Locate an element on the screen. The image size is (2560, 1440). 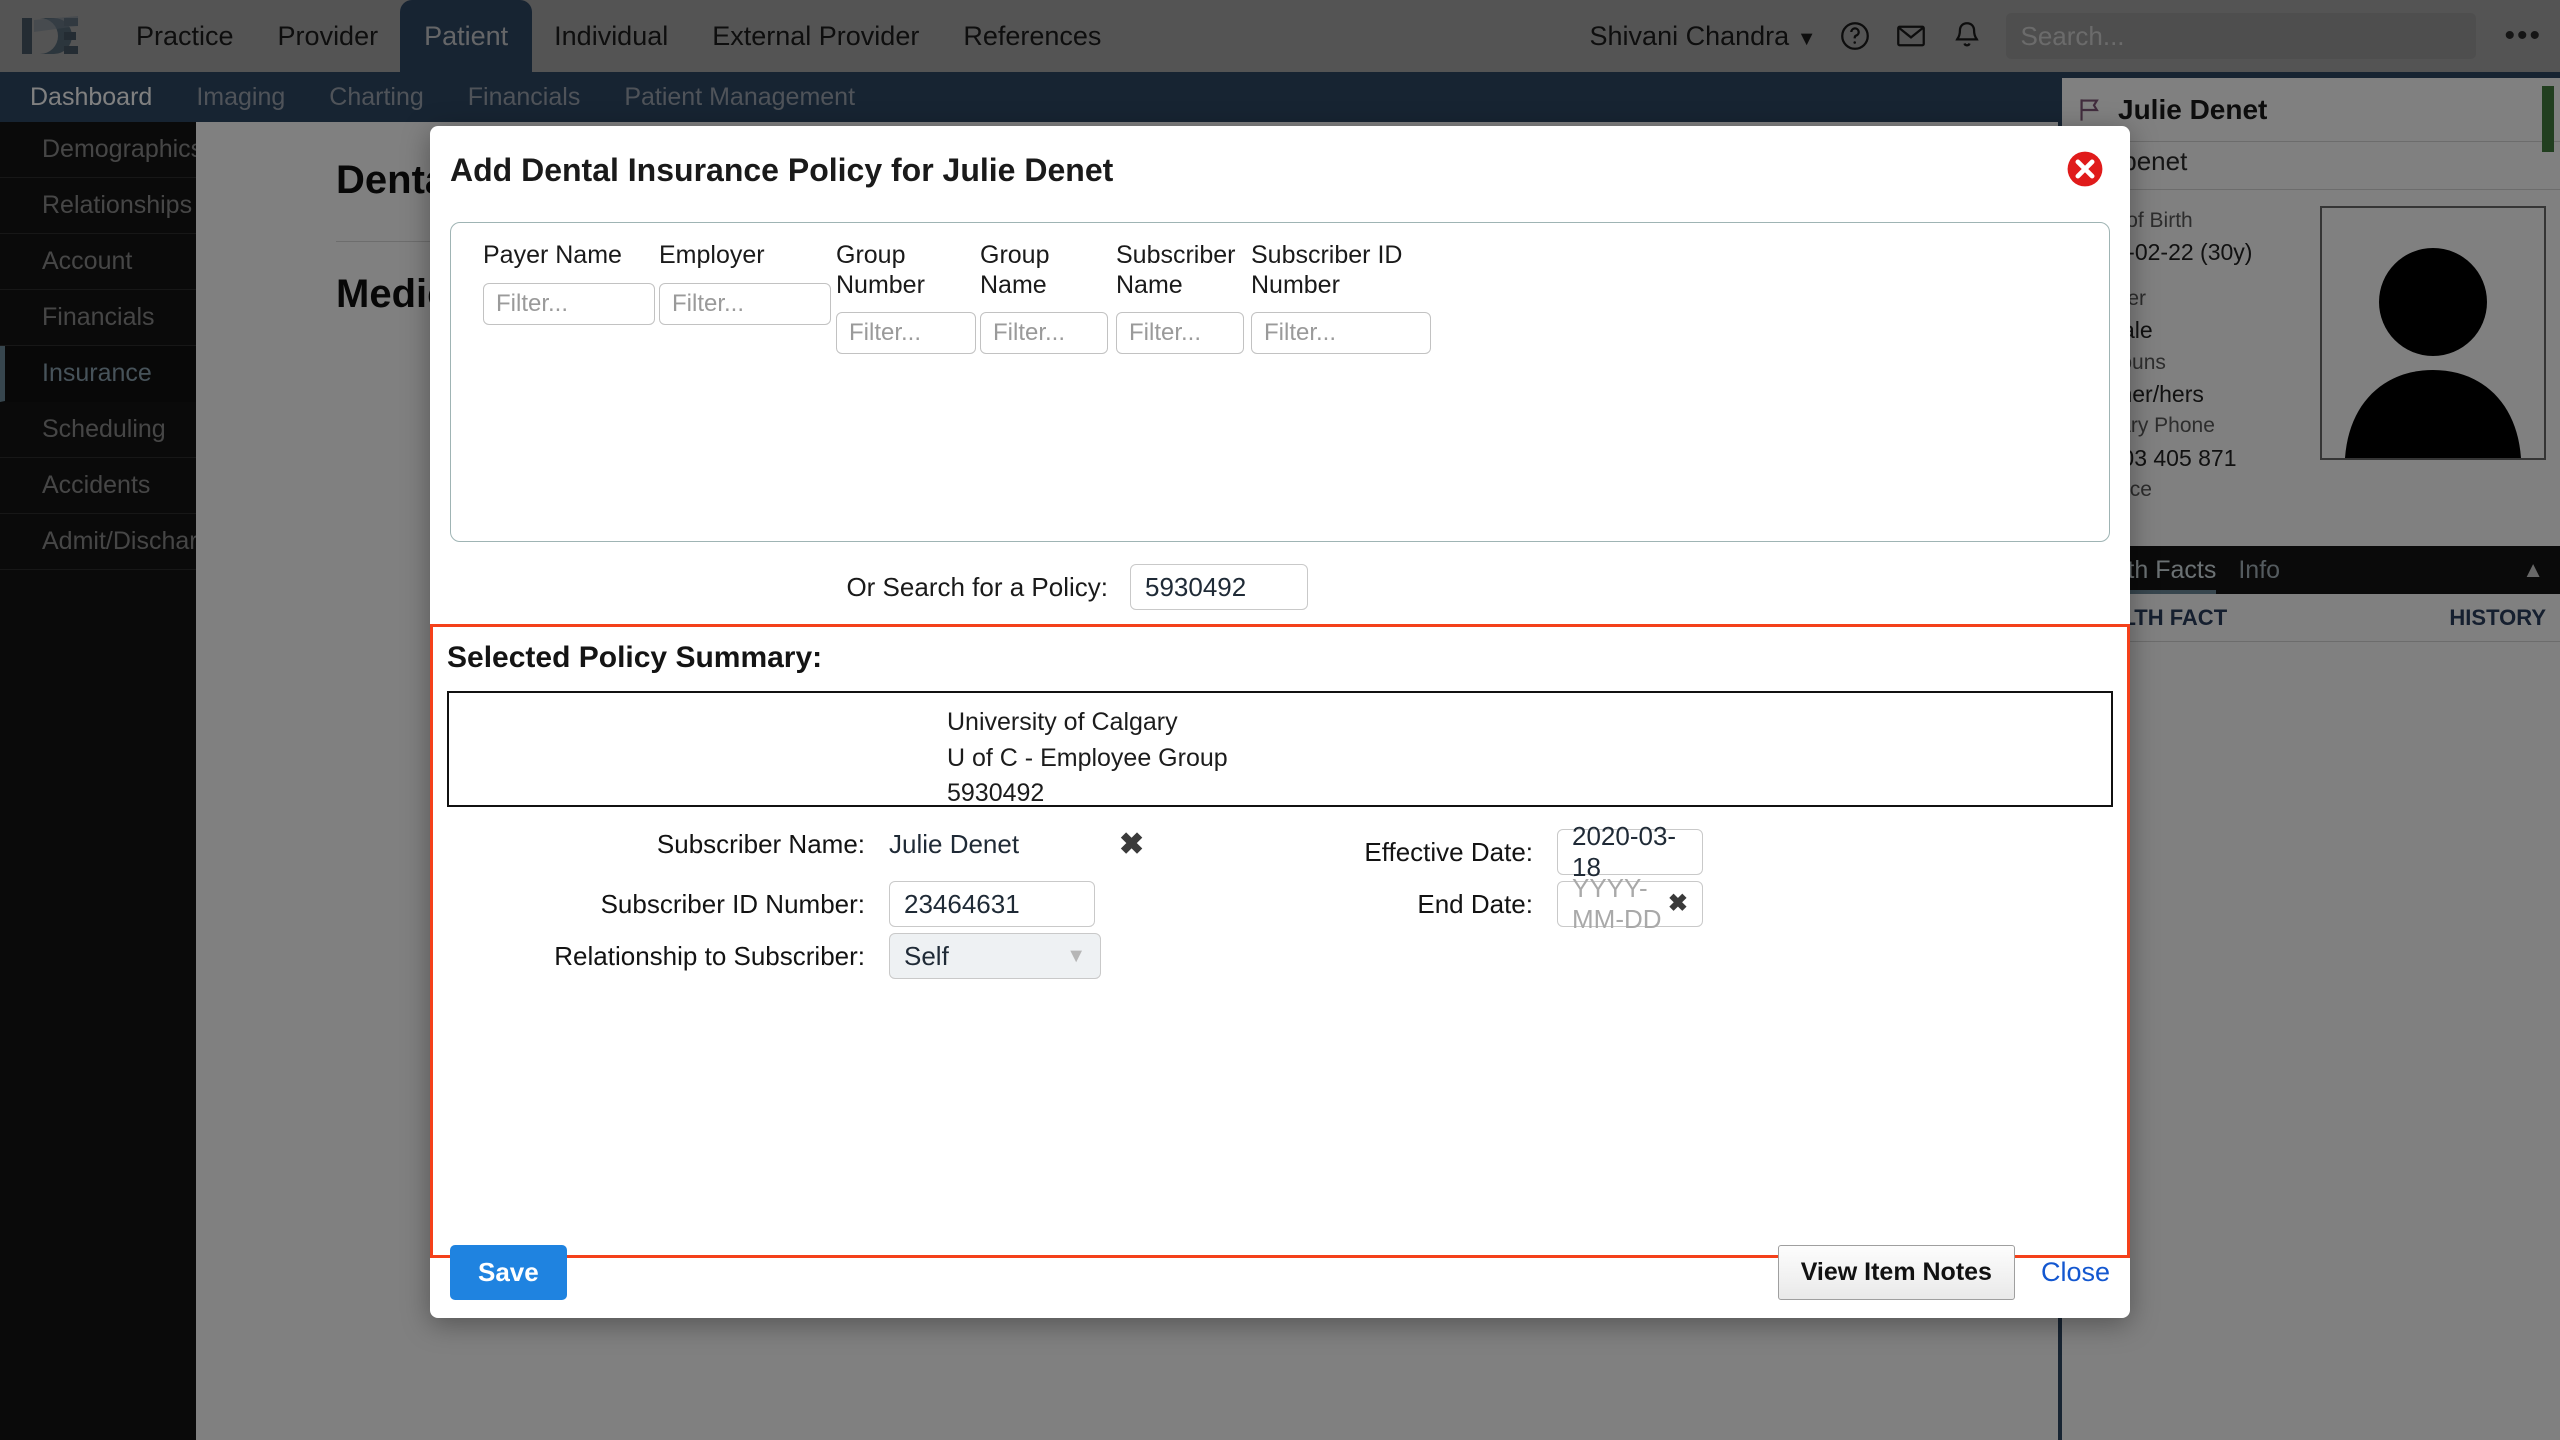
relationship-row: Relationship to Subscriber: Self ▼ is located at coordinates (843, 956).